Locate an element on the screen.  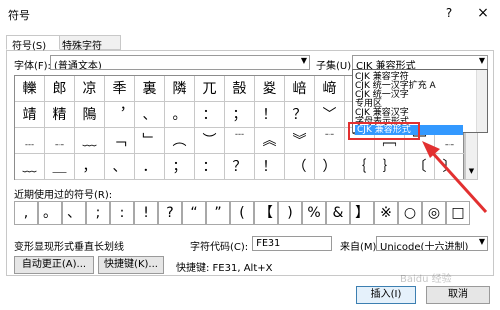
recent-symbol: , is located at coordinates (26, 213).